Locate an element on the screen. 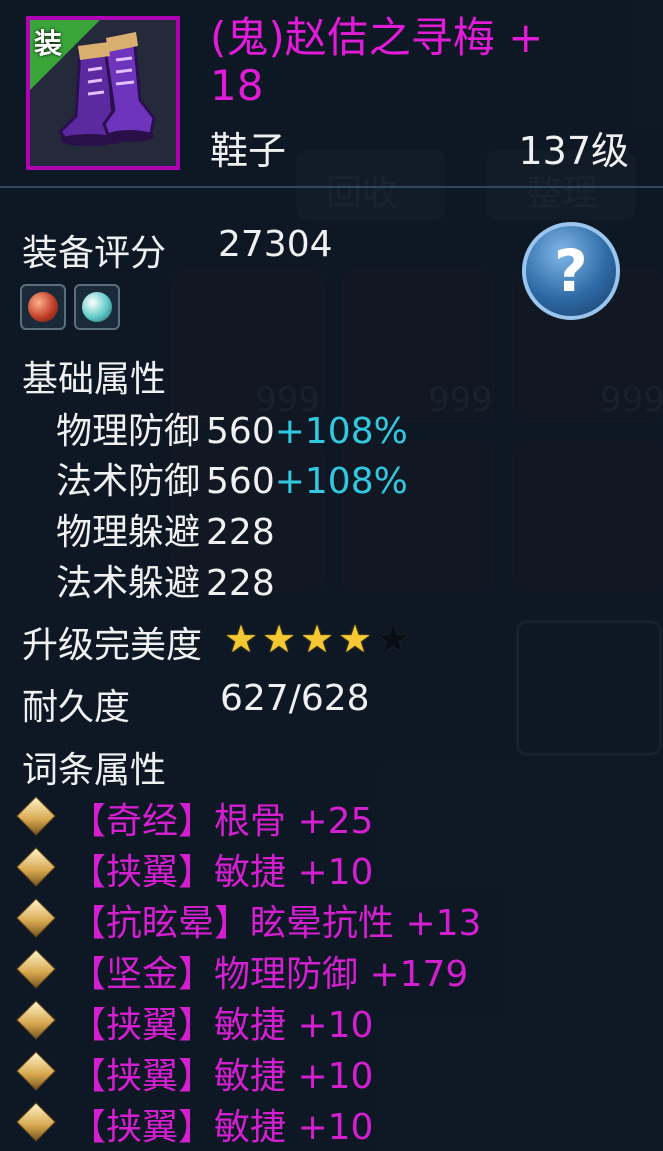  item-level: 137级 is located at coordinates (573, 151).